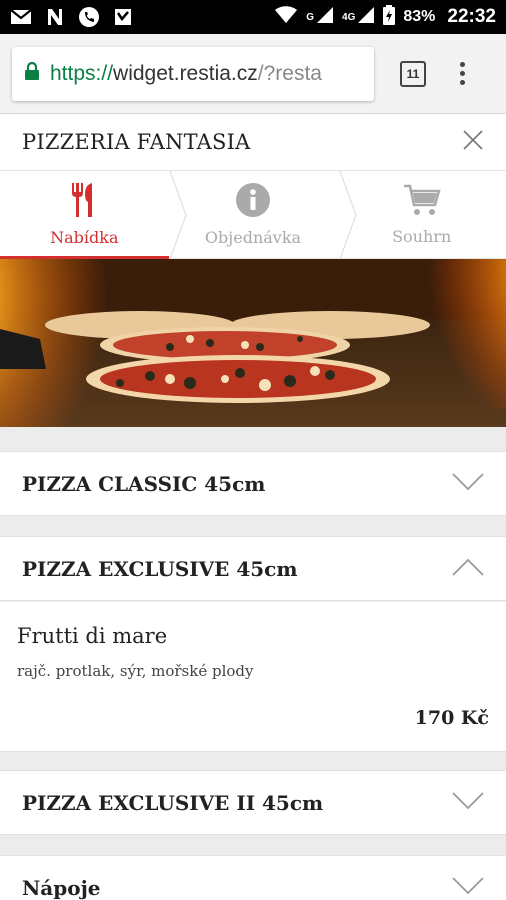 Image resolution: width=506 pixels, height=900 pixels. Describe the element at coordinates (310, 17) in the screenshot. I see `network-g-label: G` at that location.